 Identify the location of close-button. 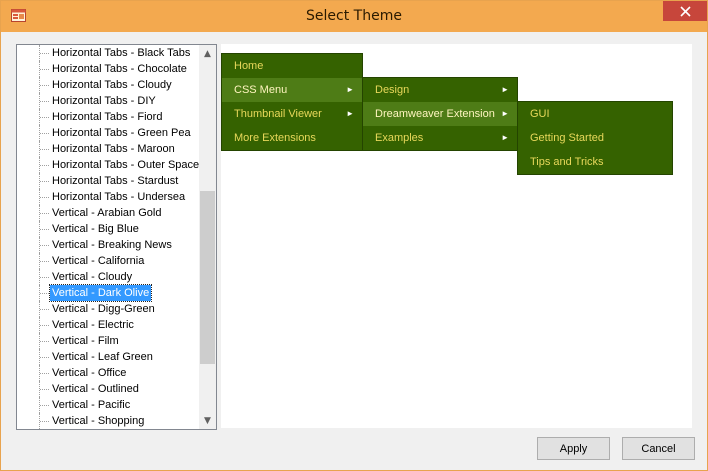
(685, 11).